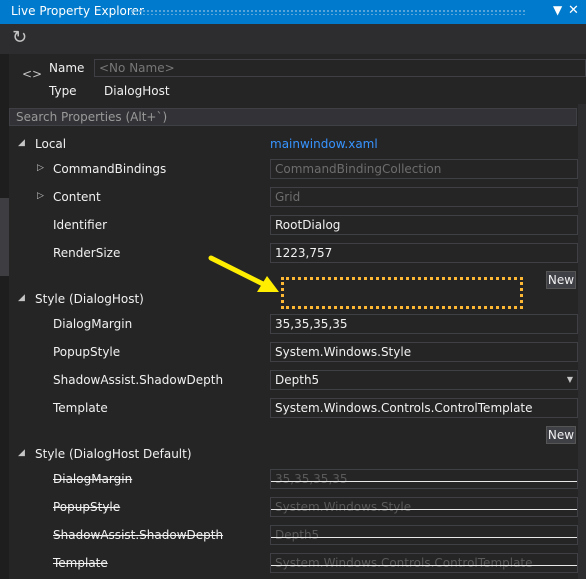  I want to click on property-row: ShadowAssist.ShadowDepth Depth5 ▼, so click(293, 381).